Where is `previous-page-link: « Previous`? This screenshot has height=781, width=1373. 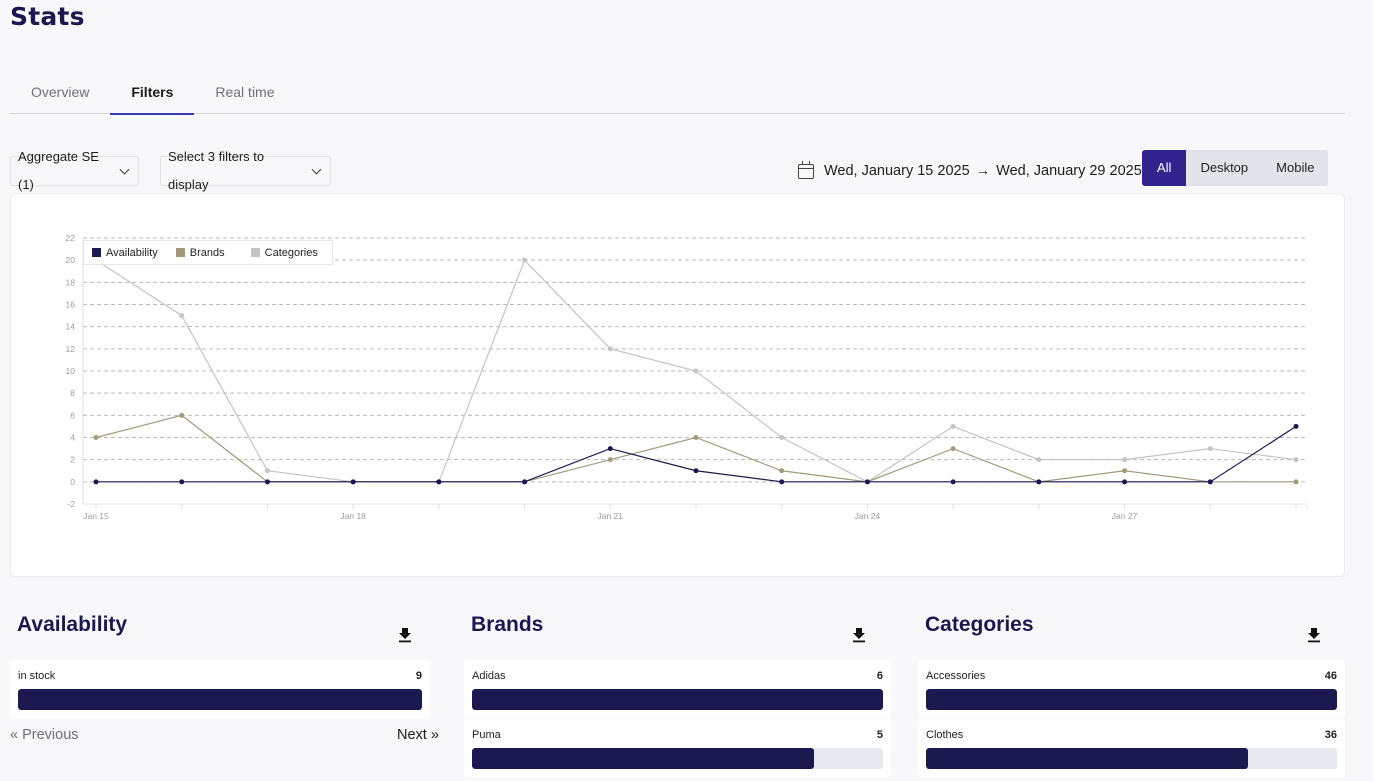
previous-page-link: « Previous is located at coordinates (44, 735).